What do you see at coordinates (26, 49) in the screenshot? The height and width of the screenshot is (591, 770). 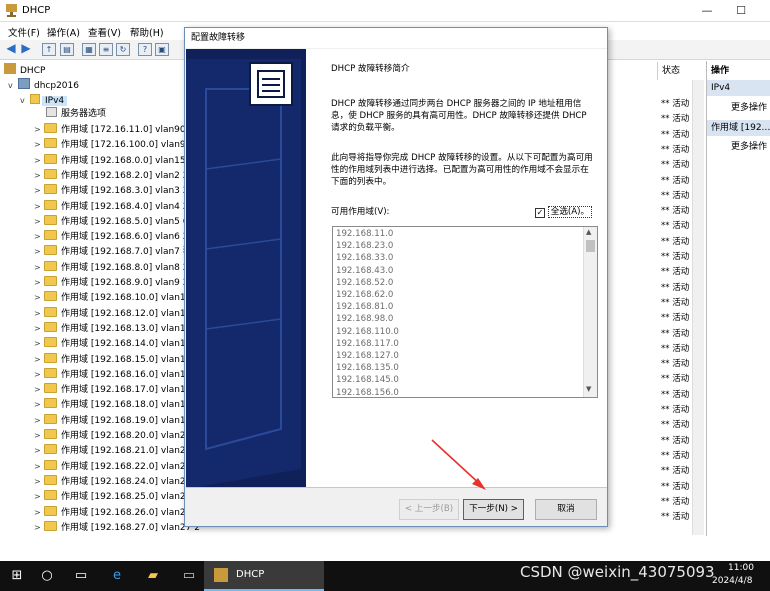 I see `forward-arrow-icon: ▶` at bounding box center [26, 49].